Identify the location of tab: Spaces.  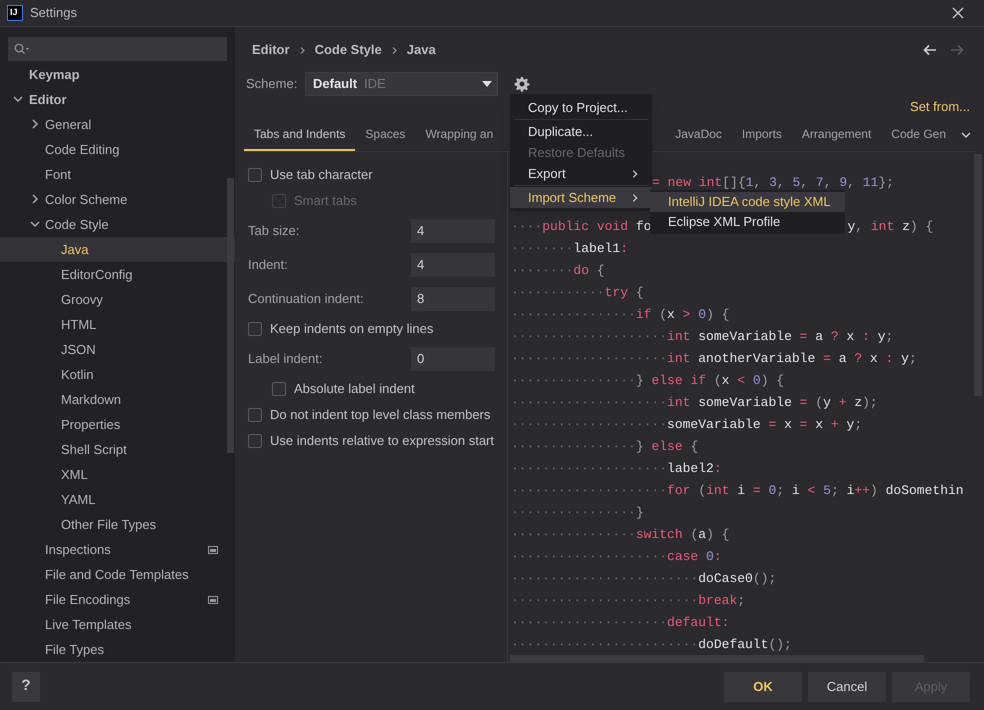
(385, 135).